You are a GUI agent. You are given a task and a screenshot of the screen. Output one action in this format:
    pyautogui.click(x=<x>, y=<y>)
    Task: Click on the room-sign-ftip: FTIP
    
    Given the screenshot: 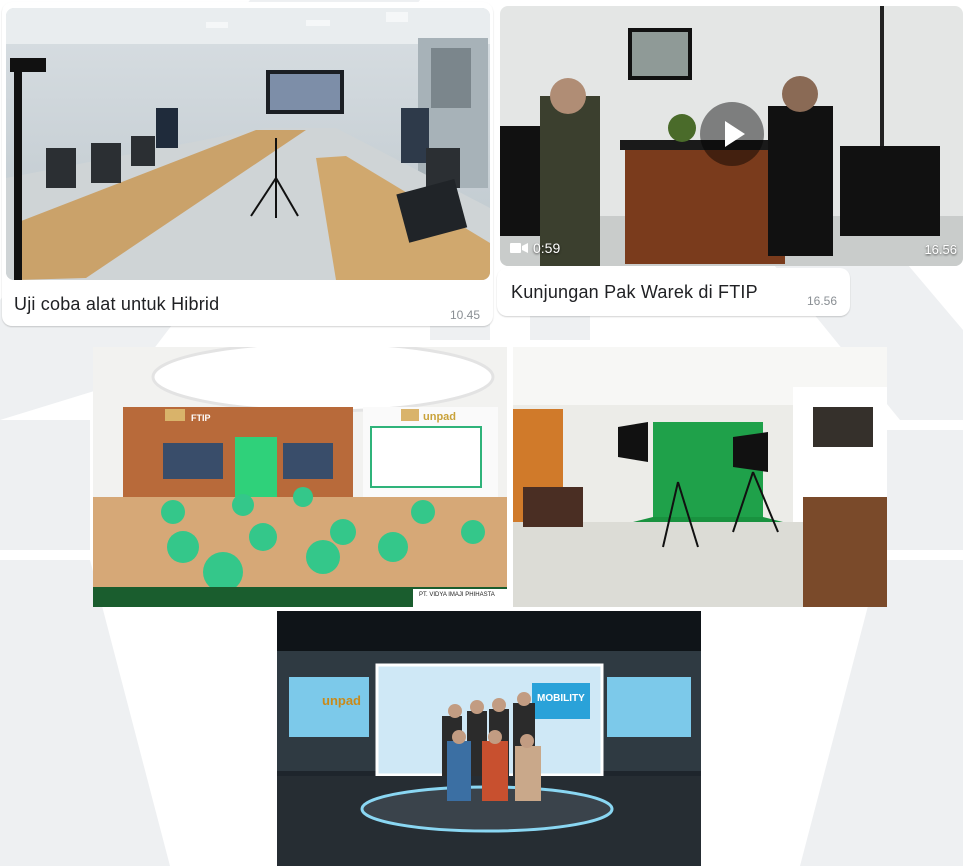 What is the action you would take?
    pyautogui.click(x=201, y=418)
    